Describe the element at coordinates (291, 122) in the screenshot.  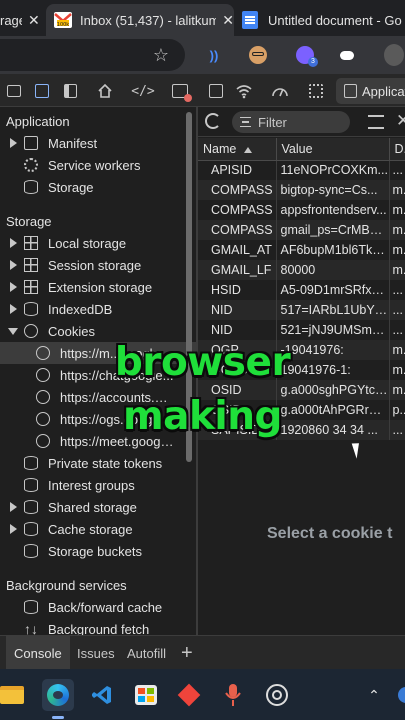
I see `cookie-filter-input: Filter` at that location.